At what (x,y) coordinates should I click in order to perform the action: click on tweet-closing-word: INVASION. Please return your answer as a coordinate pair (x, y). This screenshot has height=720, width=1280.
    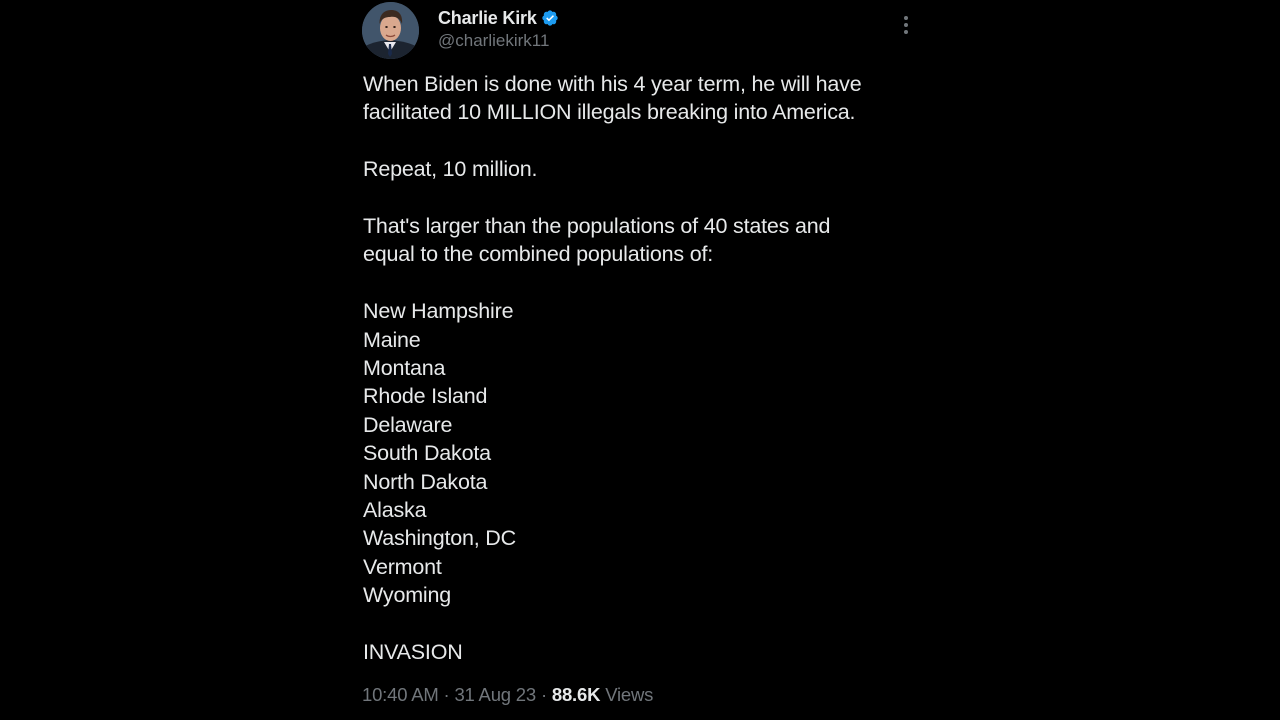
    Looking at the image, I should click on (413, 652).